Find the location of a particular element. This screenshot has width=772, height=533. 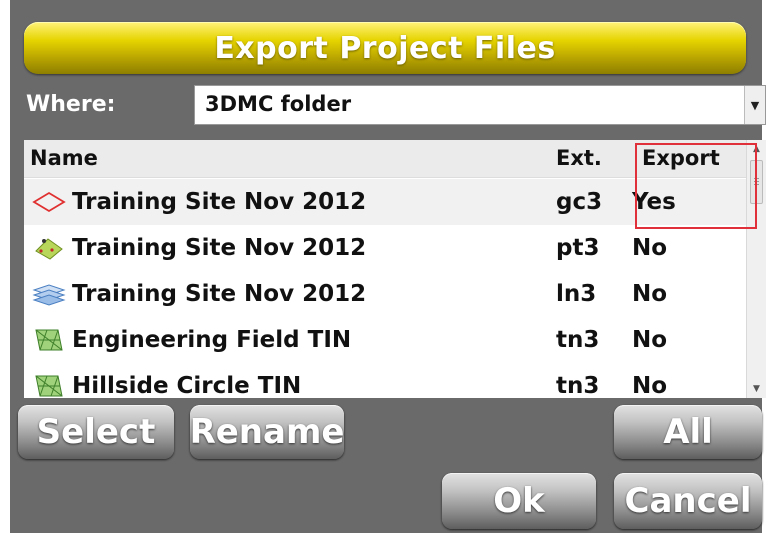

file-ext: gc3 is located at coordinates (579, 202).